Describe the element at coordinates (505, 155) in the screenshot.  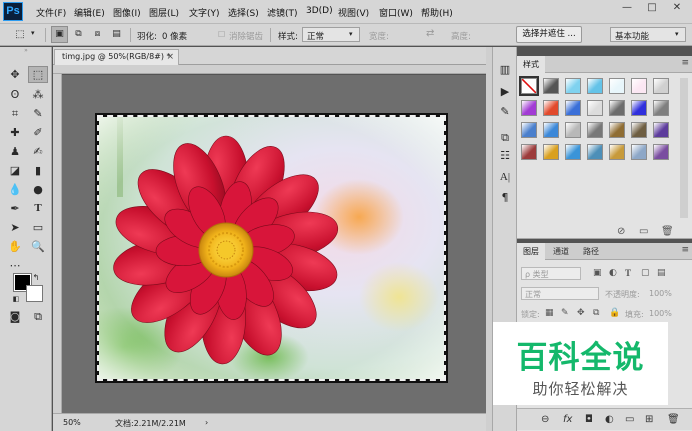
I see `adjustments-panel-icon: ☷` at that location.